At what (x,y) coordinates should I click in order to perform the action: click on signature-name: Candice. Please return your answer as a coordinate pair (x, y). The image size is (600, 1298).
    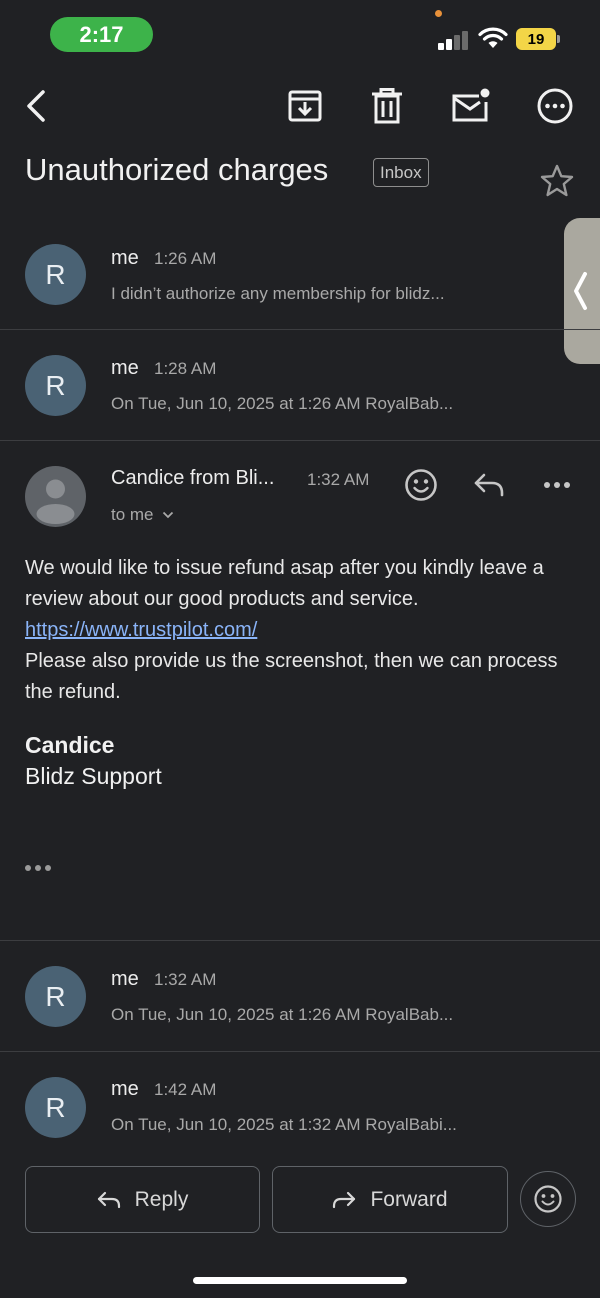
    Looking at the image, I should click on (70, 745).